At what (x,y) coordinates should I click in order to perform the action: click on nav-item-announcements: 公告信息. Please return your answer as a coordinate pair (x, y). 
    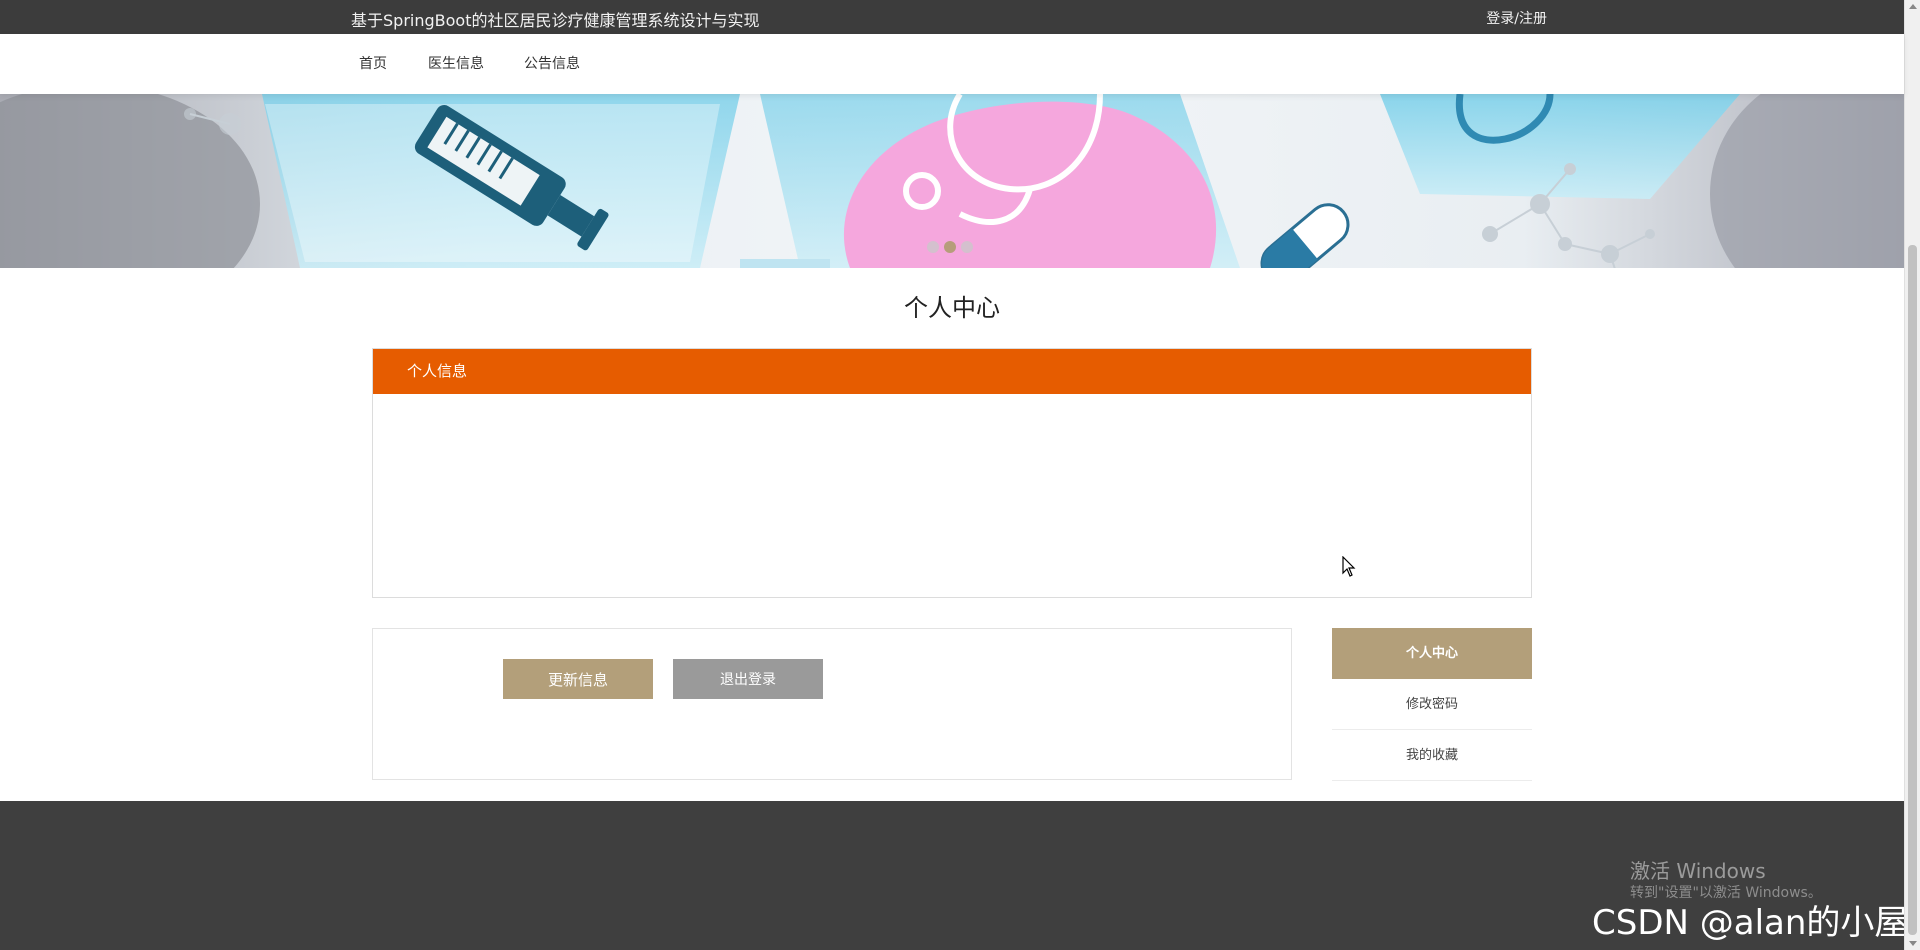
    Looking at the image, I should click on (552, 63).